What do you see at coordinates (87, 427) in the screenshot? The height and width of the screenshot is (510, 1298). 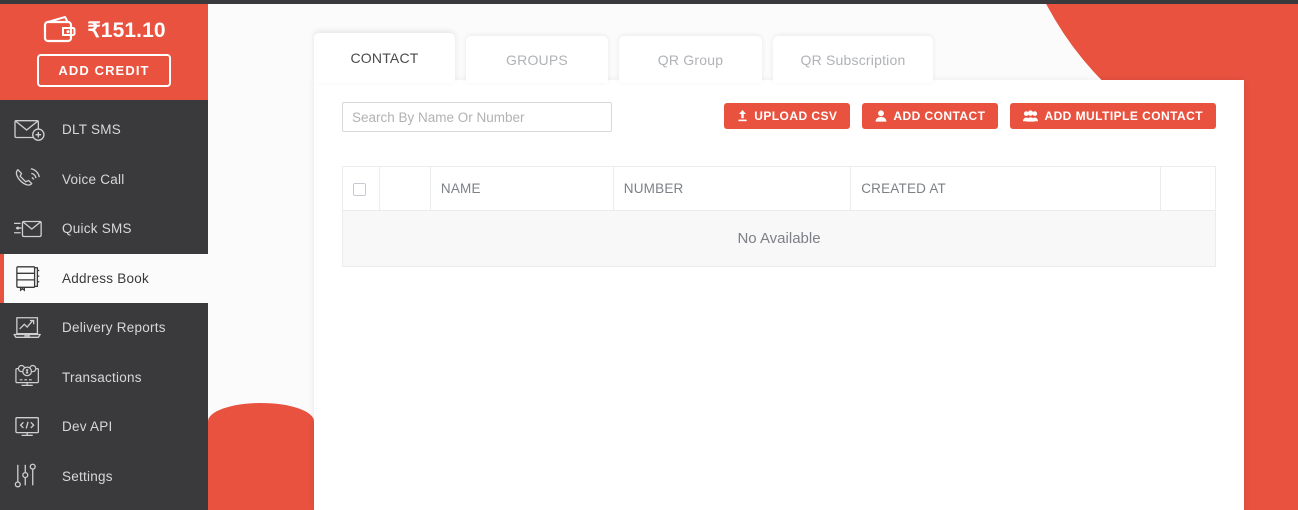 I see `sidebar-item-label: Dev API` at bounding box center [87, 427].